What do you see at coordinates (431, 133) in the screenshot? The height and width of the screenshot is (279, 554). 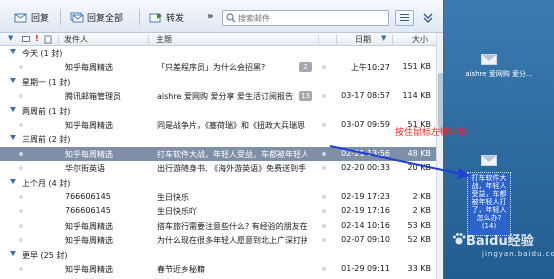 I see `instruction-annotation: 按住鼠标左键拖到` at bounding box center [431, 133].